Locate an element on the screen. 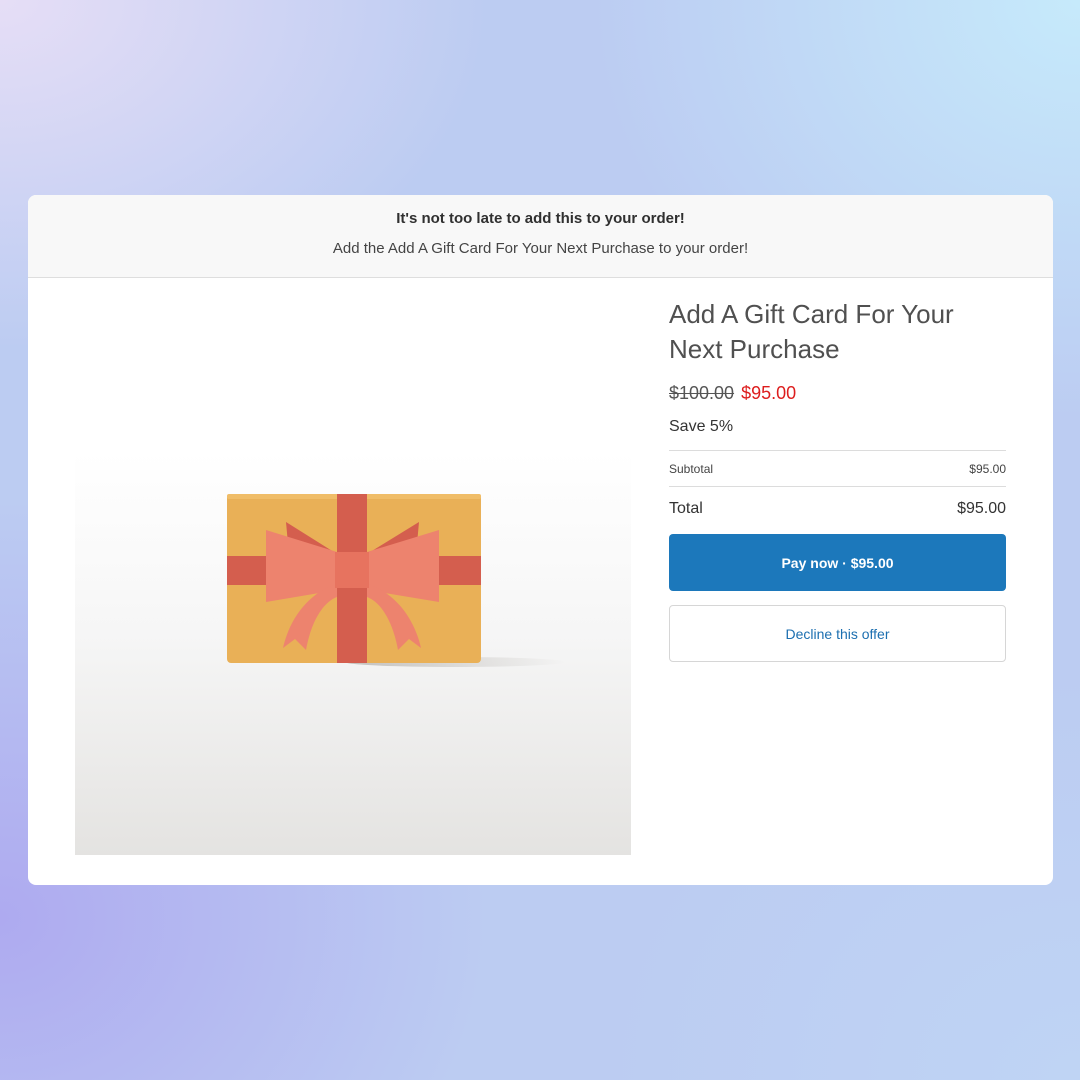 This screenshot has height=1080, width=1080. original-price: $100.00 is located at coordinates (702, 393).